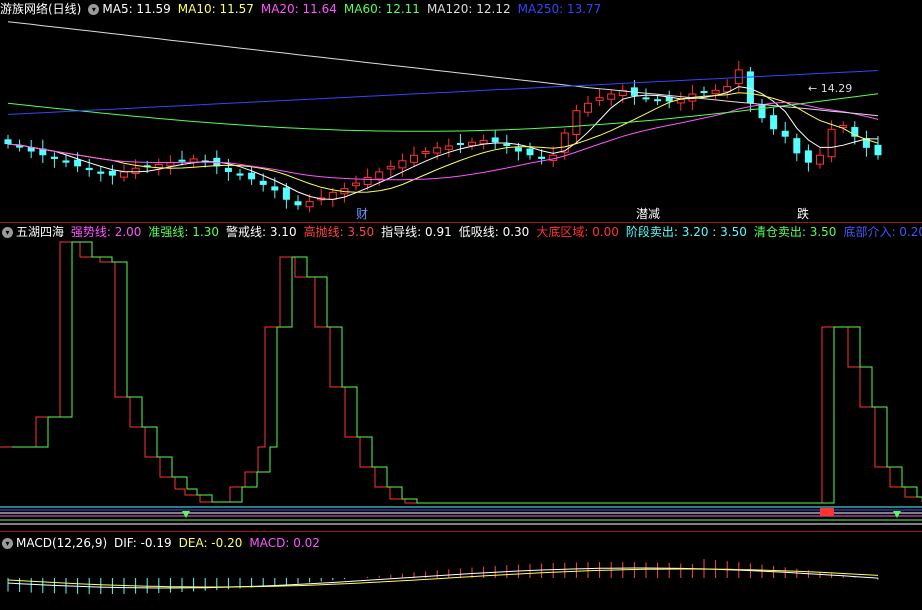 This screenshot has height=610, width=922. What do you see at coordinates (106, 232) in the screenshot?
I see `wuhu-label-0: 强势线: 2.00` at bounding box center [106, 232].